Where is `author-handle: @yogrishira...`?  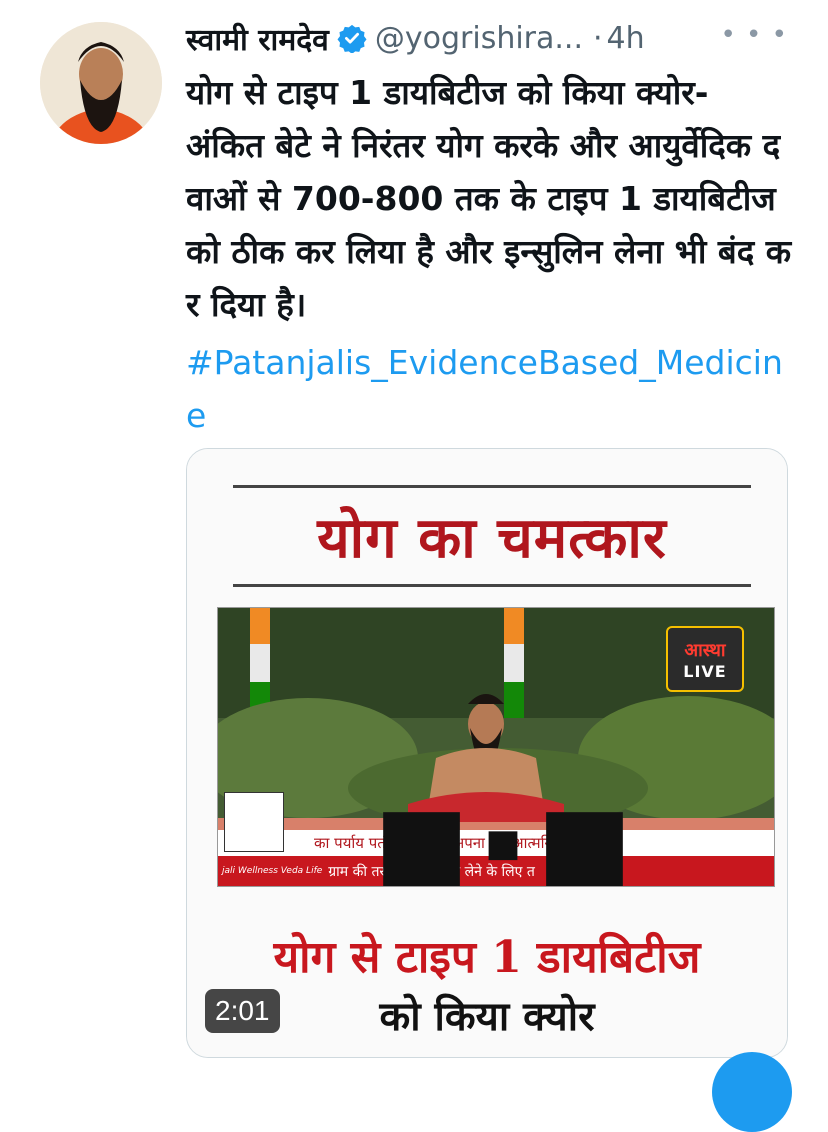 author-handle: @yogrishira... is located at coordinates (479, 38).